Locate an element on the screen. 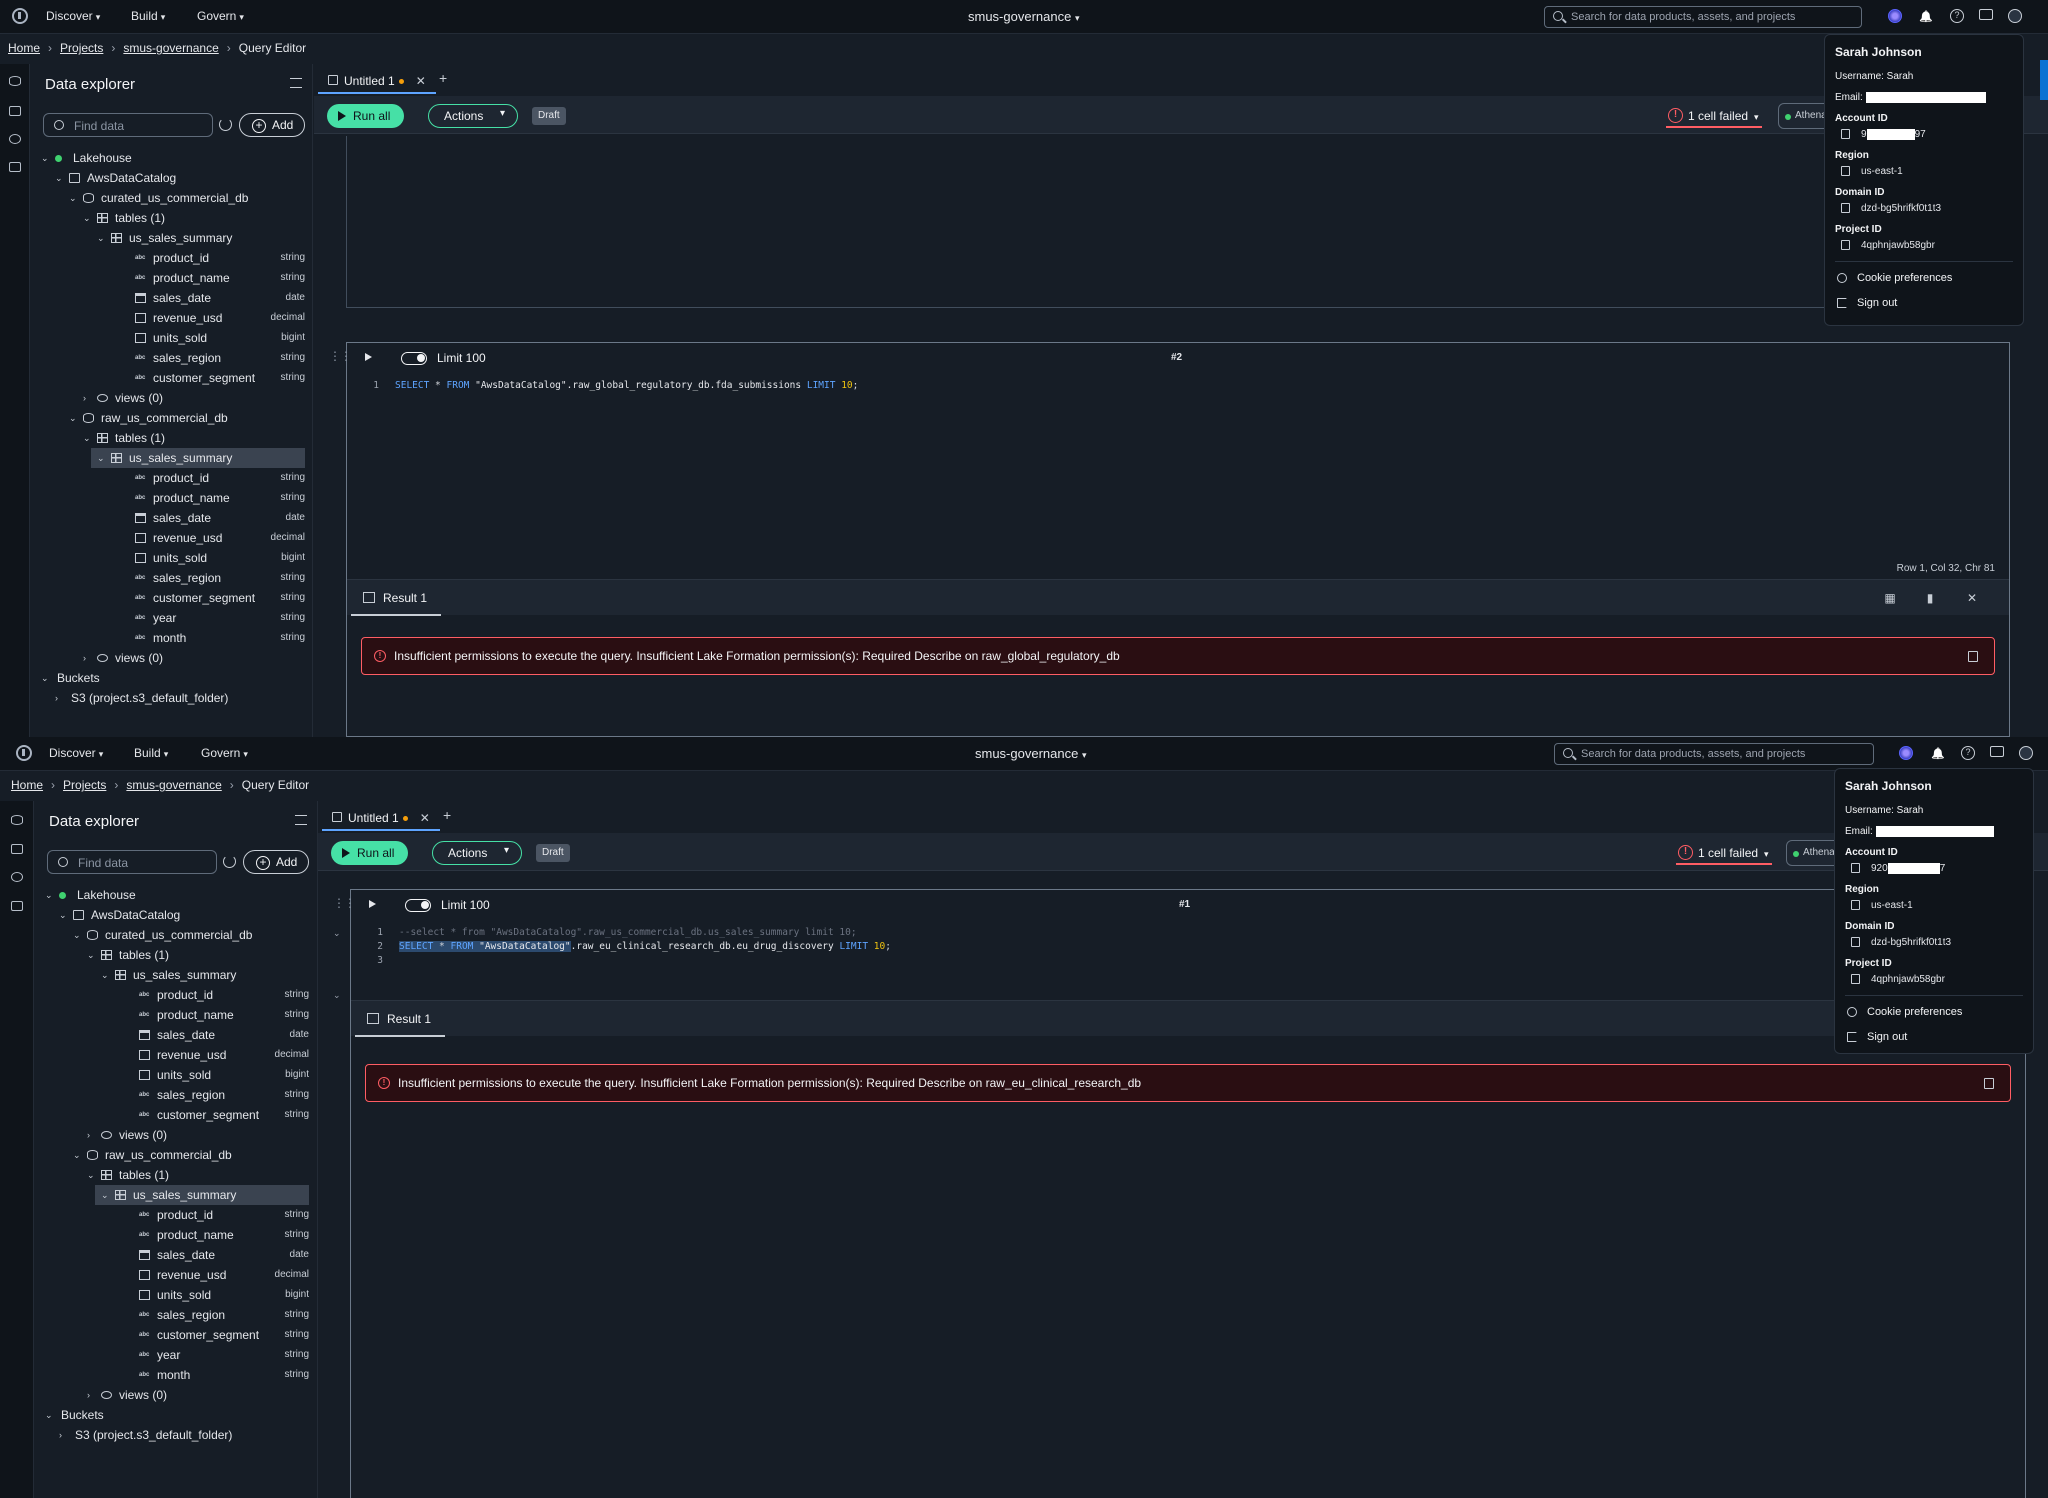 Image resolution: width=2048 pixels, height=1498 pixels. run-cell-icon is located at coordinates (372, 904).